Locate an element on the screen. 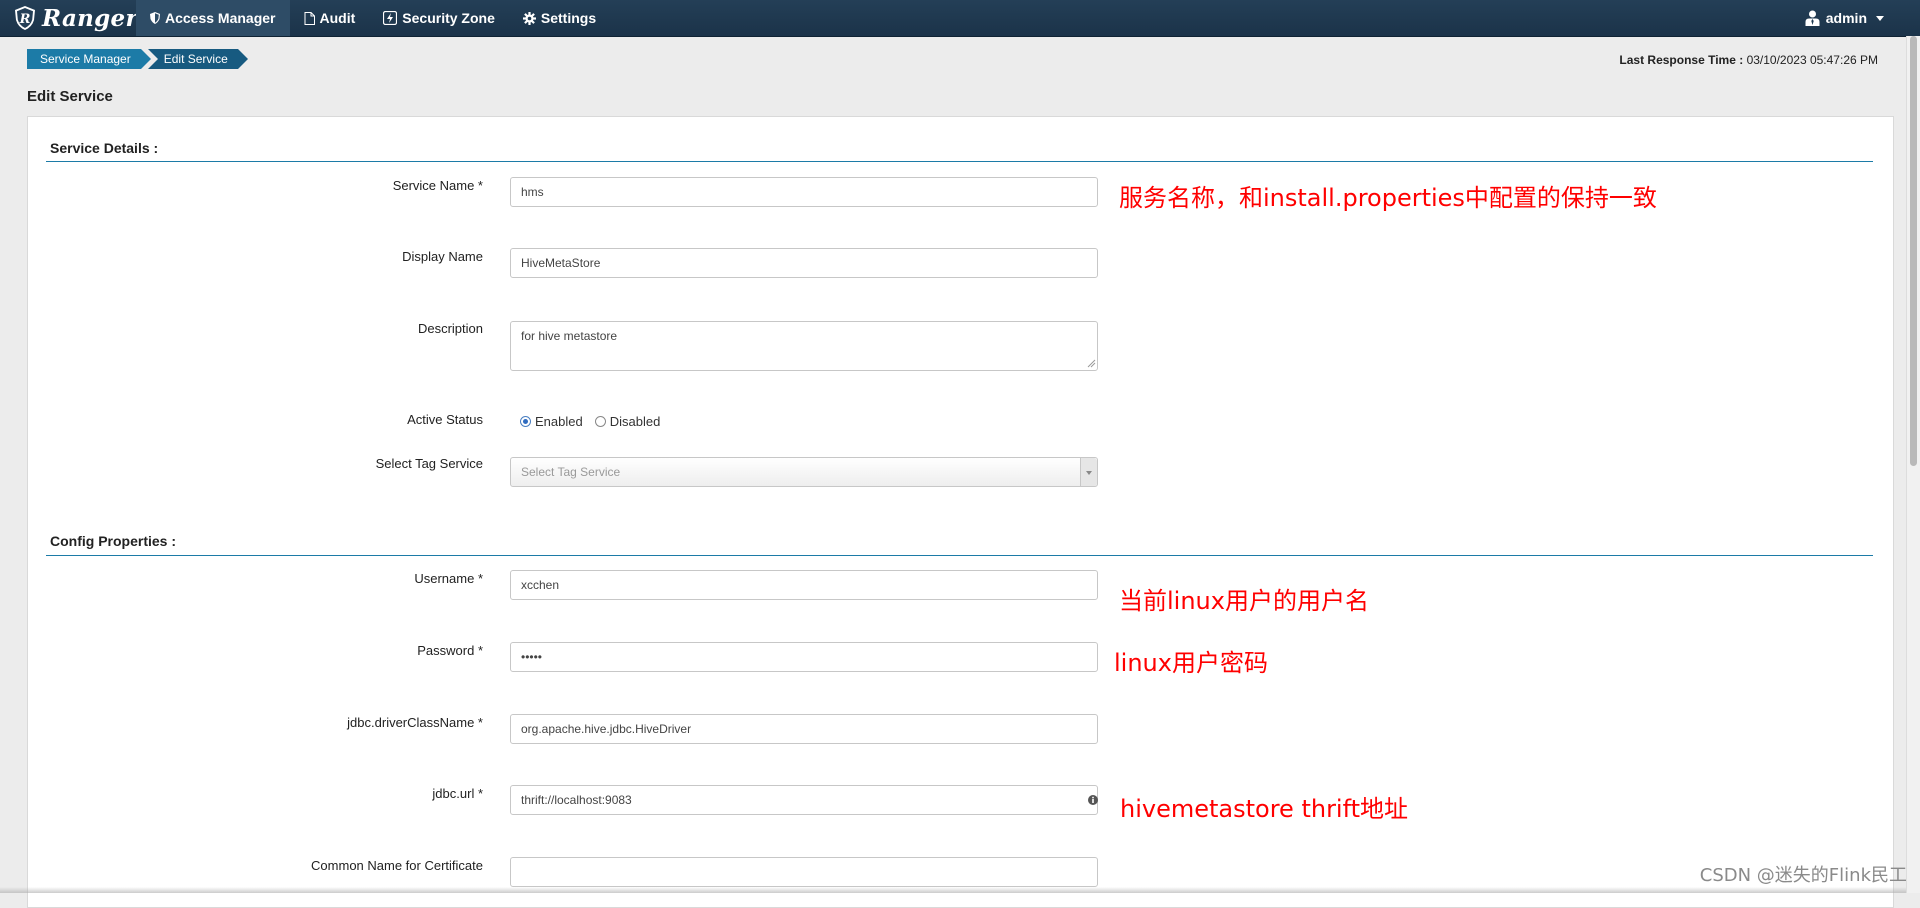 The width and height of the screenshot is (1920, 908). nav-access-manager: Access Manager is located at coordinates (213, 18).